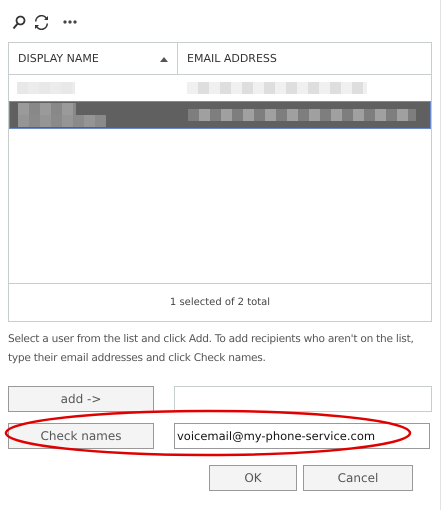  Describe the element at coordinates (19, 22) in the screenshot. I see `search-icon` at that location.